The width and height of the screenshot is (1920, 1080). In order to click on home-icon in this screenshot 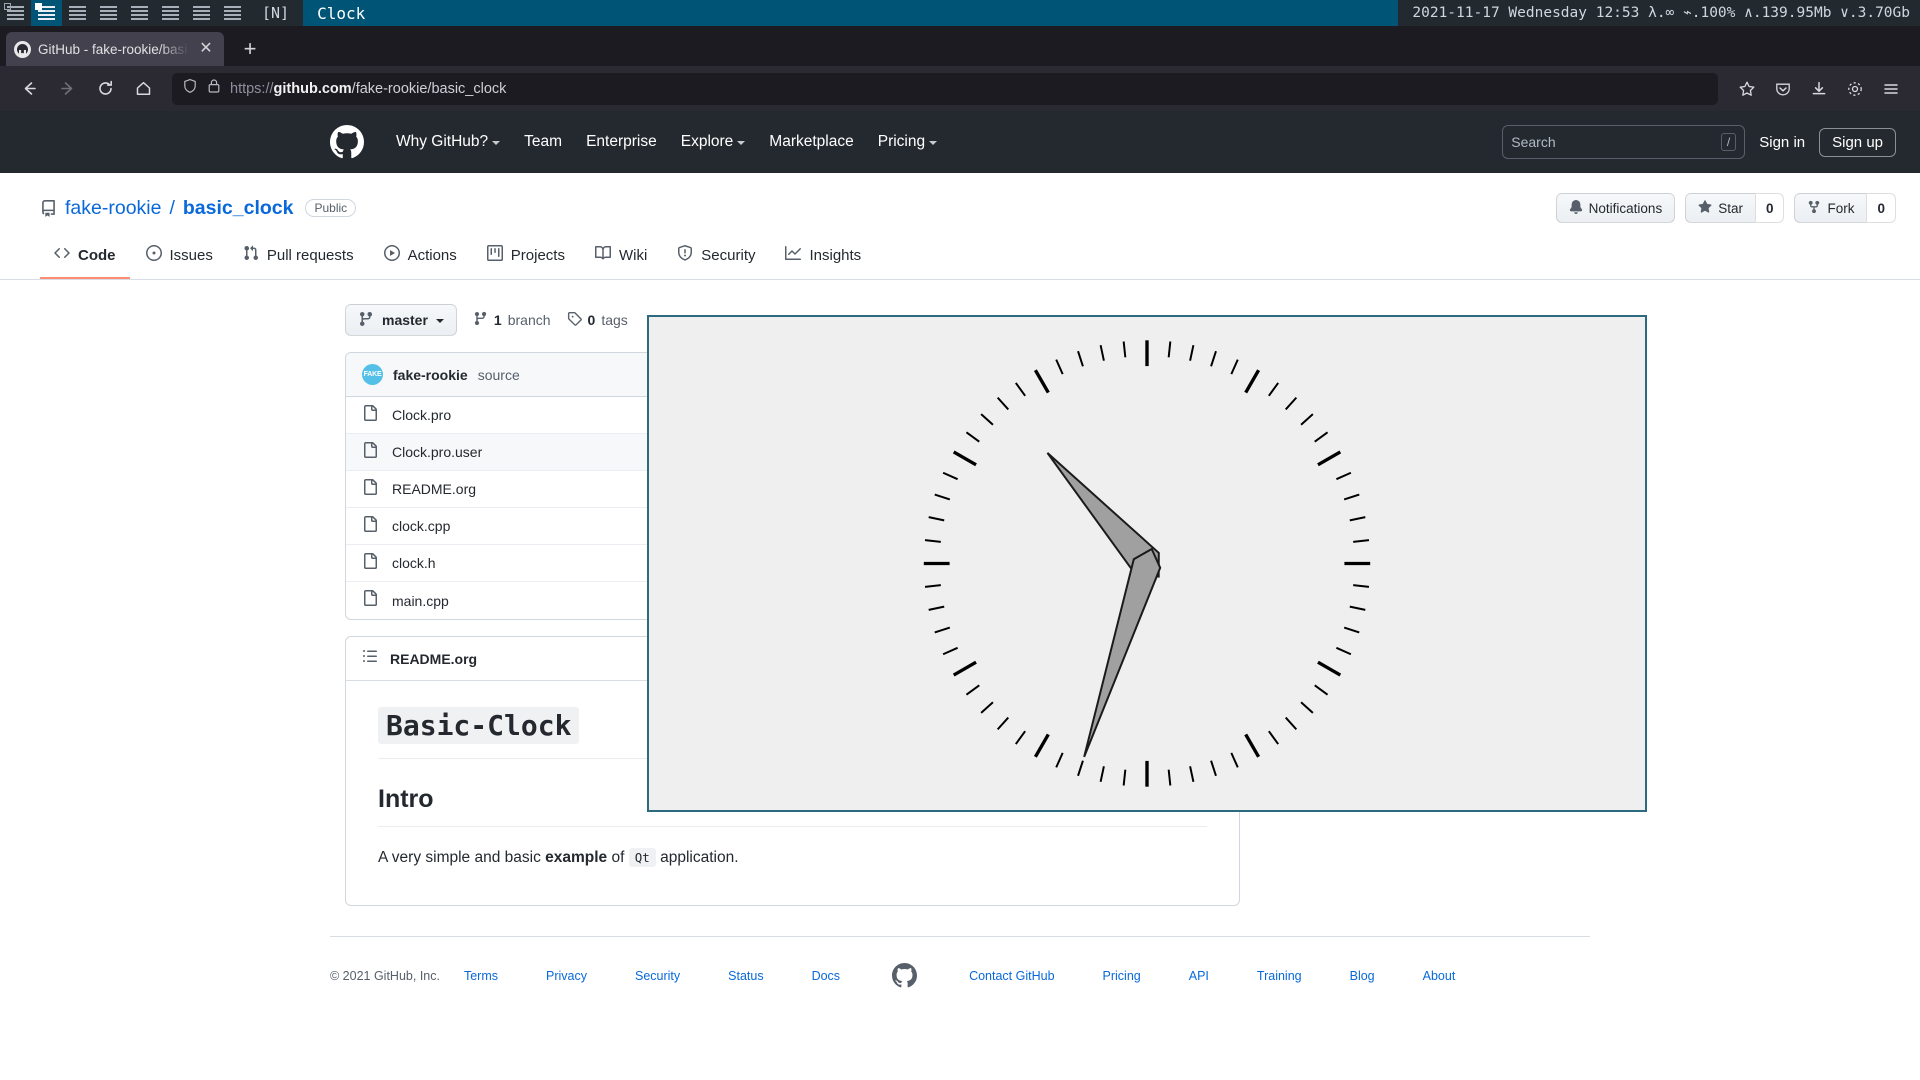, I will do `click(143, 89)`.